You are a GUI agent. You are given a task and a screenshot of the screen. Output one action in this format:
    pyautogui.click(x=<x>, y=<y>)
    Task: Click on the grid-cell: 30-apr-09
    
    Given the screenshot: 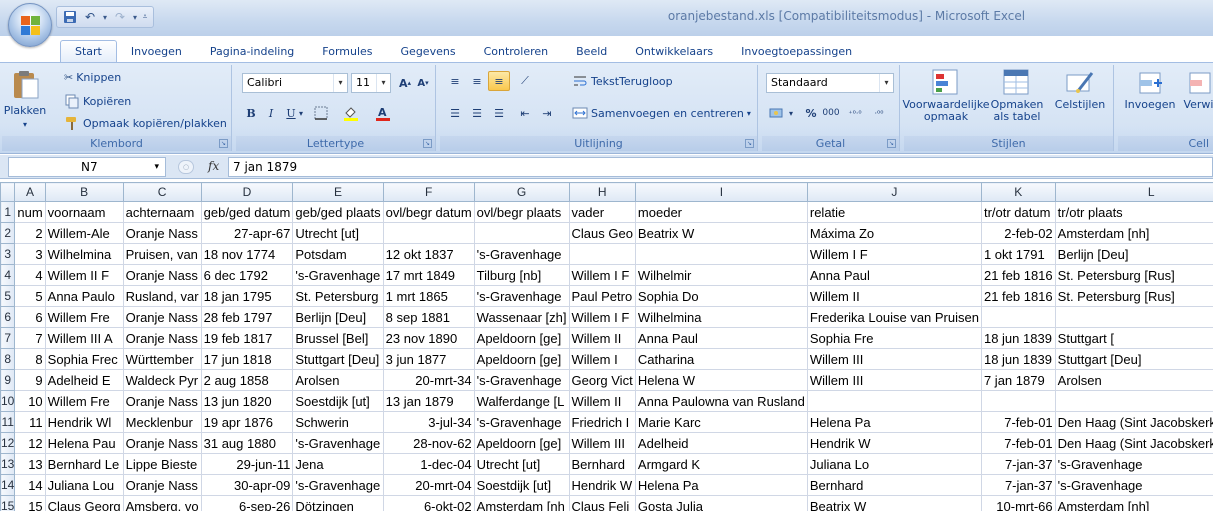 What is the action you would take?
    pyautogui.click(x=247, y=485)
    